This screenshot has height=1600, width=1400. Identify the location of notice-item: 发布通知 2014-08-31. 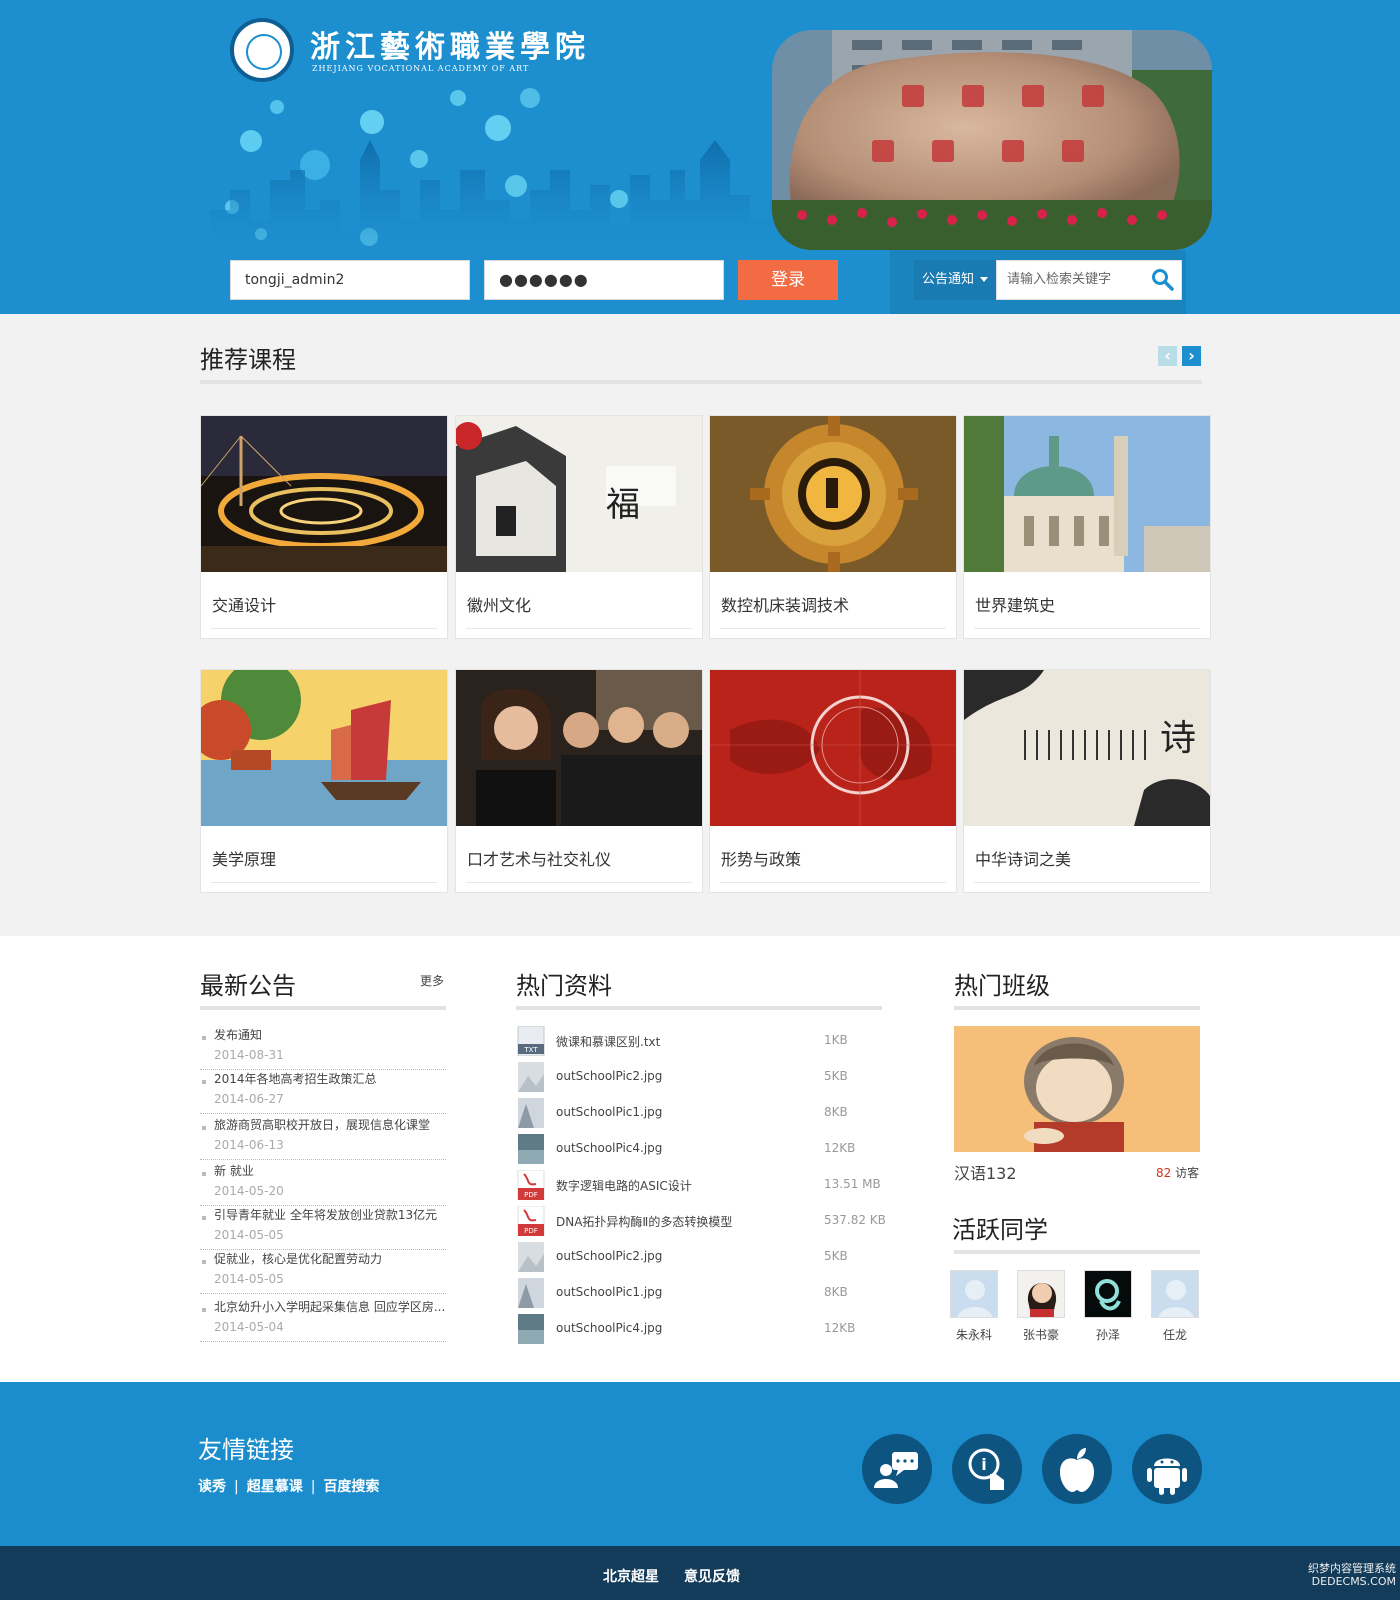
(323, 1048).